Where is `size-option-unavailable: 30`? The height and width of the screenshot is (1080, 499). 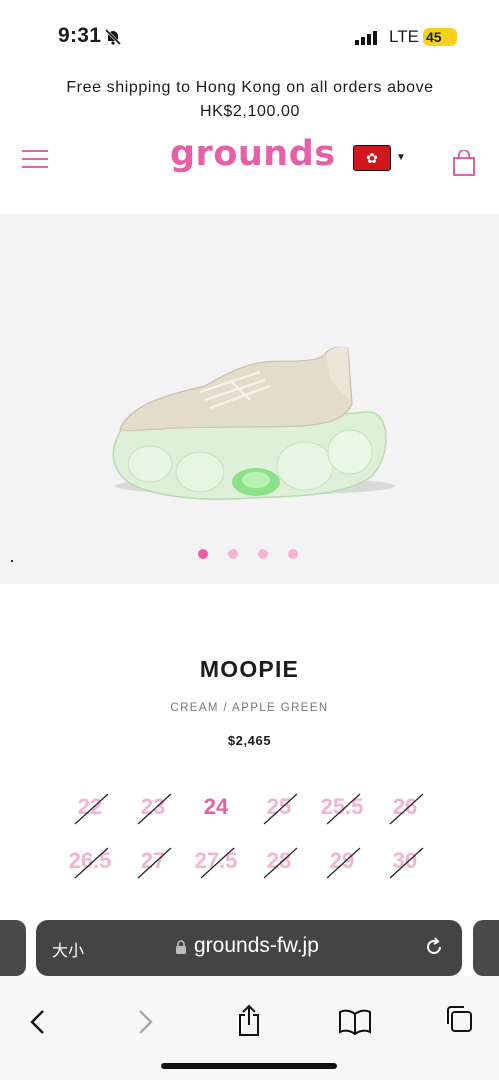
size-option-unavailable: 30 is located at coordinates (405, 863).